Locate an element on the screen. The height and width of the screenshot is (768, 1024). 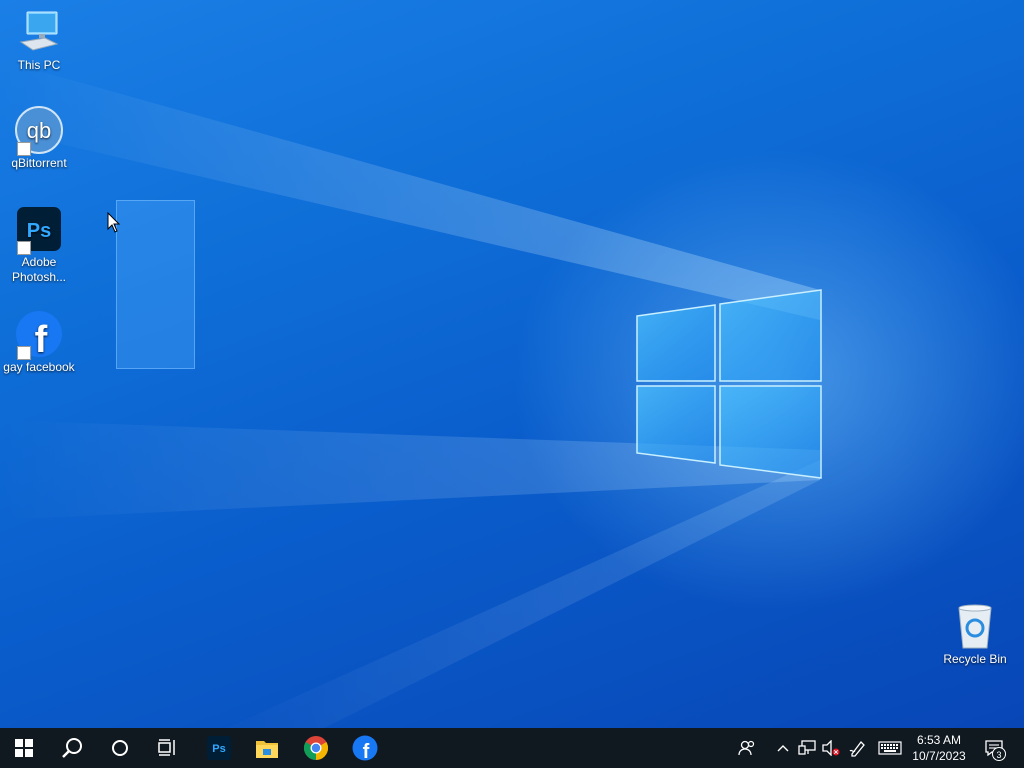
windows-logo-icon is located at coordinates (24, 748).